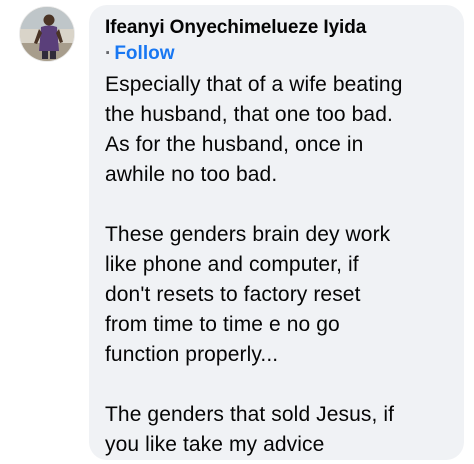  Describe the element at coordinates (249, 114) in the screenshot. I see `comment-line: the husband, that one too bad.` at that location.